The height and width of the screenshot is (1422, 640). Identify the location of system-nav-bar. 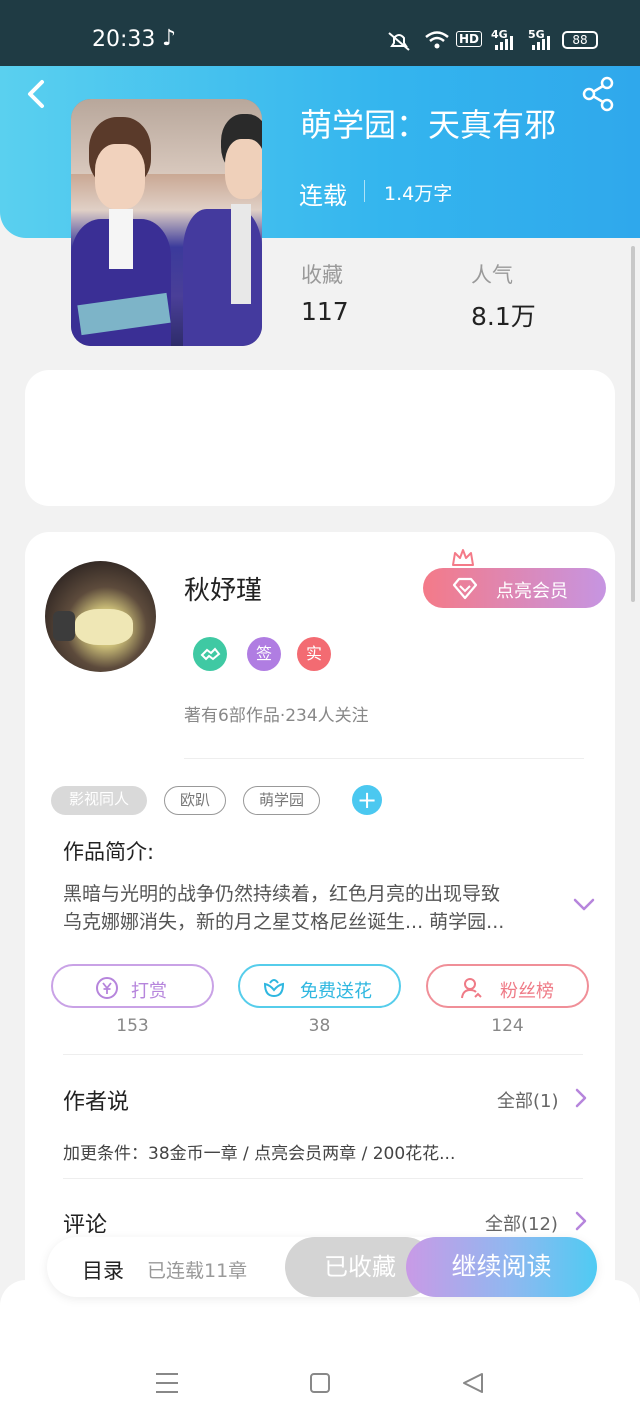
(320, 1351).